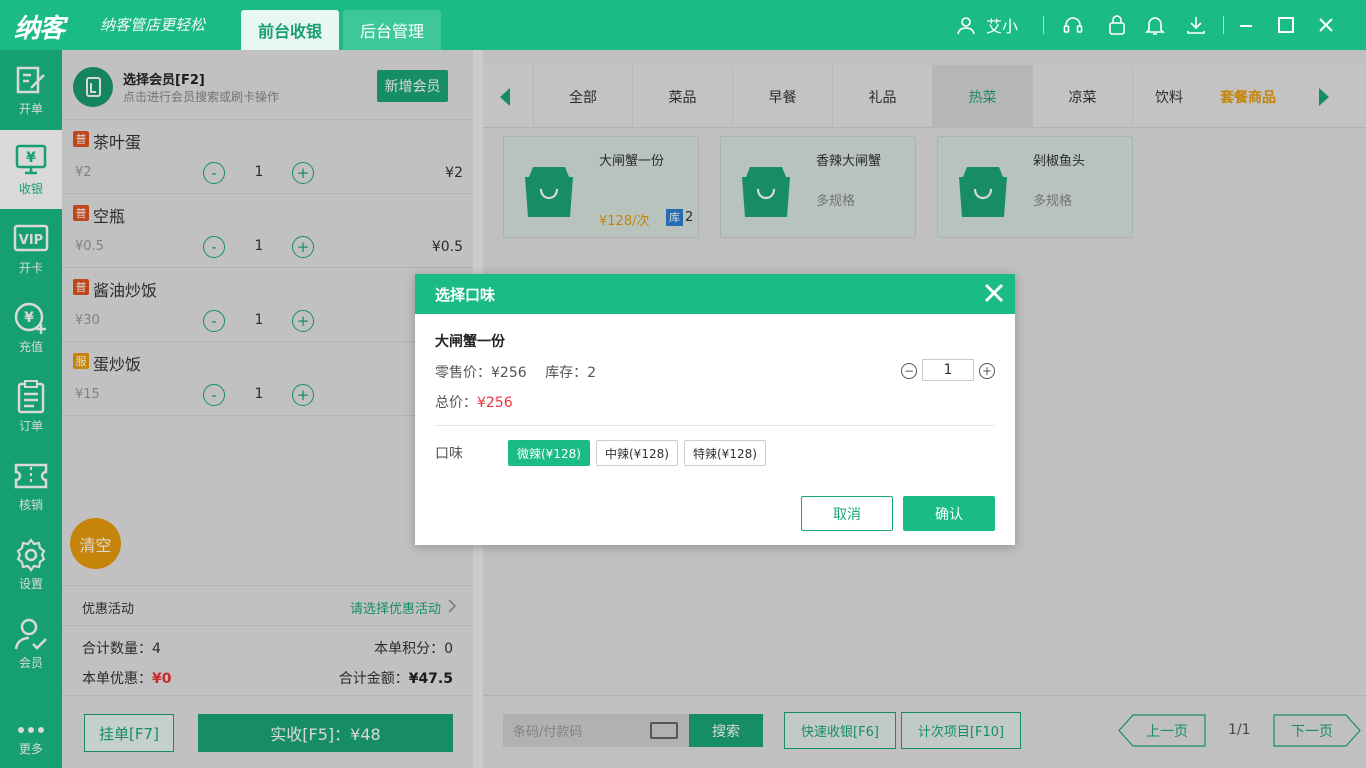  Describe the element at coordinates (395, 607) in the screenshot. I see `promotion-select-link: 请选择优惠活动` at that location.